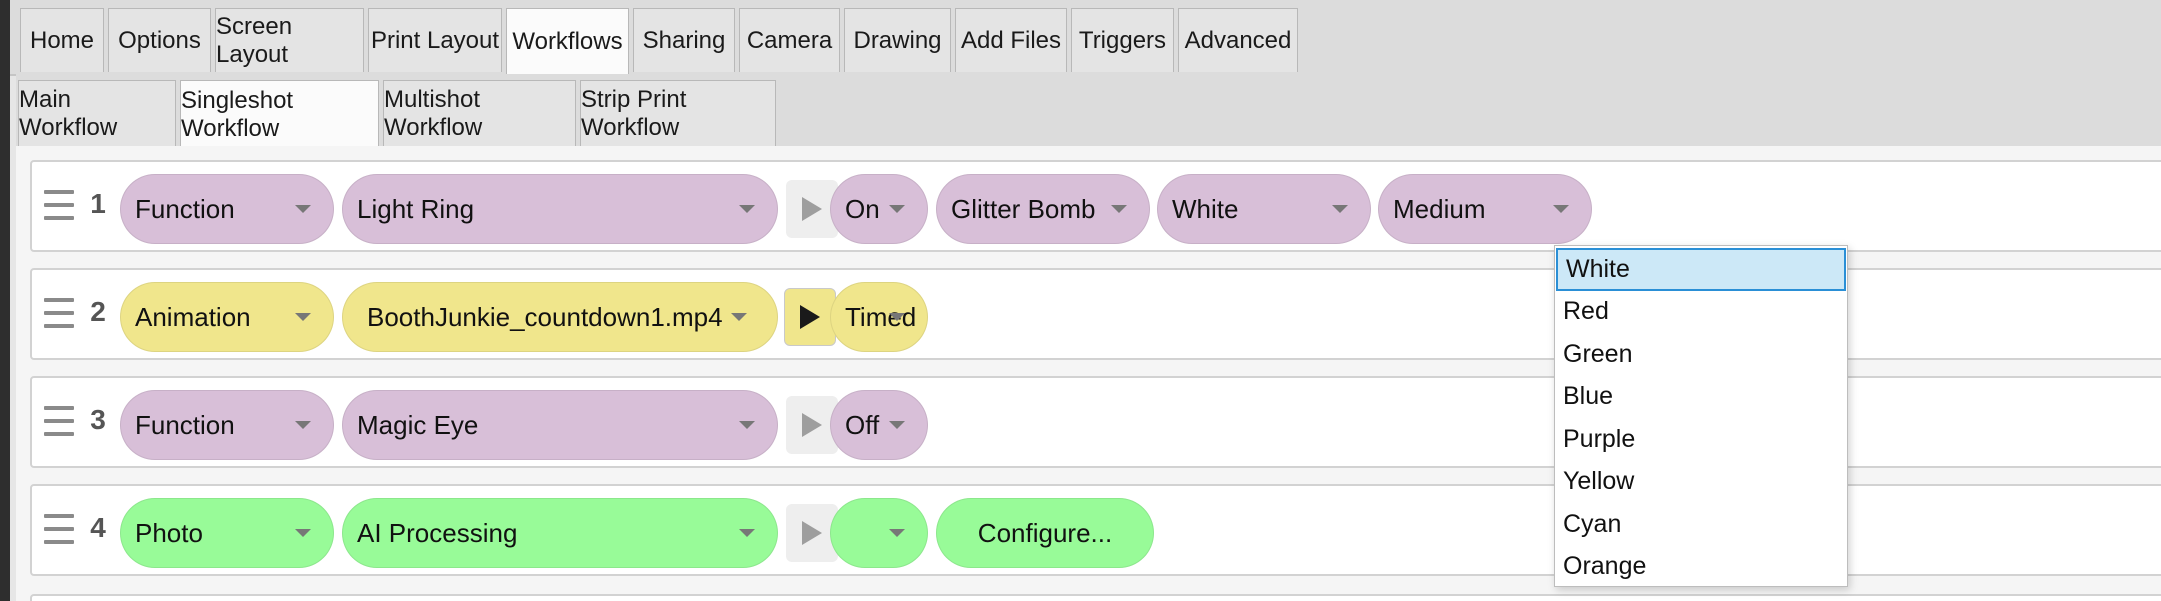 The image size is (2161, 601). What do you see at coordinates (98, 419) in the screenshot?
I see `row-number: 3` at bounding box center [98, 419].